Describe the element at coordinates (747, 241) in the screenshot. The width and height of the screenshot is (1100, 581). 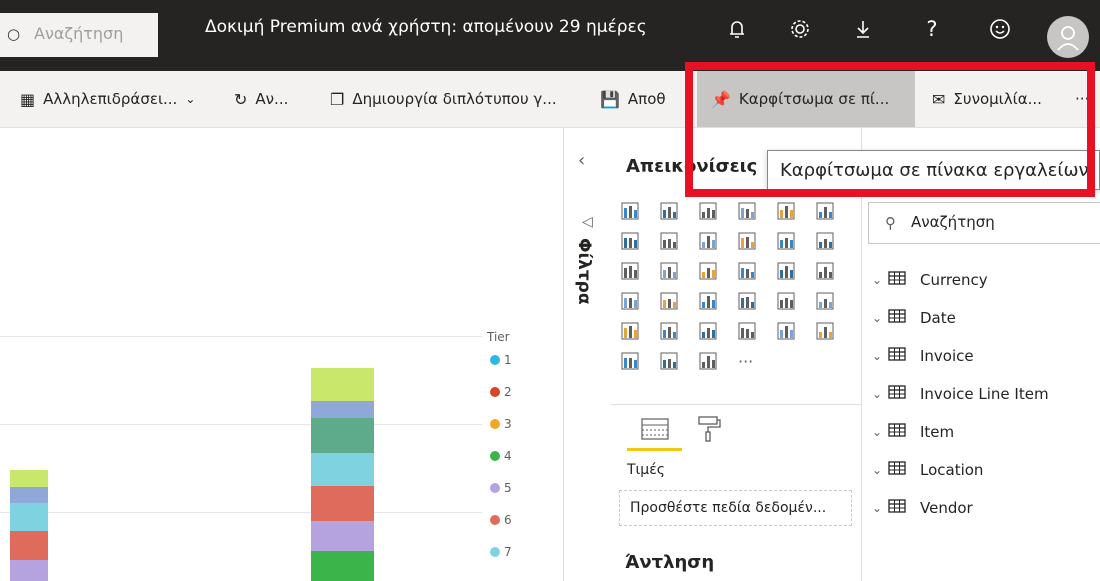
I see `line-column-visual-icon` at that location.